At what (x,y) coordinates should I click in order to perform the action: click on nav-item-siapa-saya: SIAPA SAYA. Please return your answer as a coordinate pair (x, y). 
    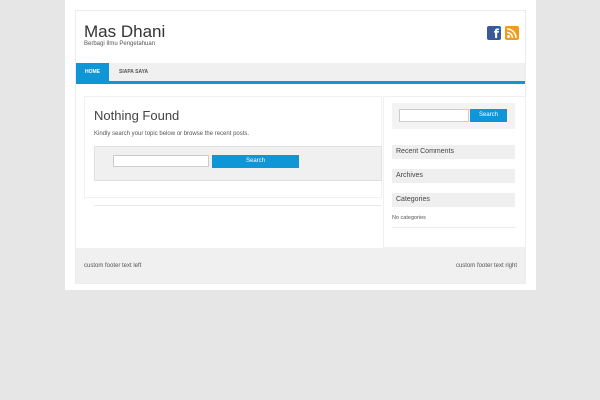
    Looking at the image, I should click on (133, 72).